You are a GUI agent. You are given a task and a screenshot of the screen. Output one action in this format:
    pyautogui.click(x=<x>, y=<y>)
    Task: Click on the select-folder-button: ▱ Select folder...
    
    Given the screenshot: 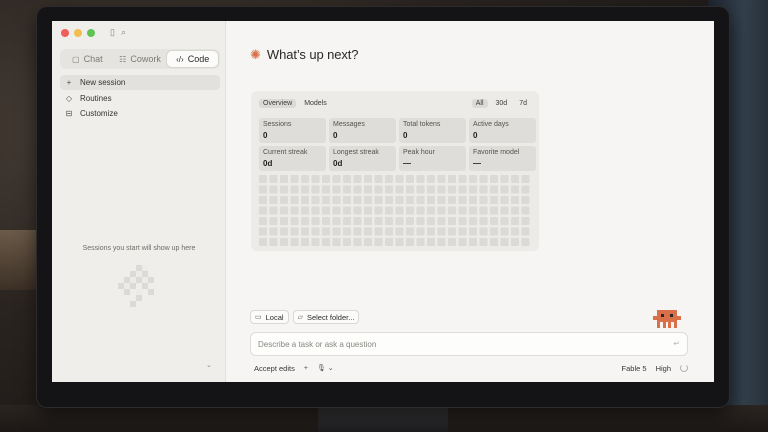 What is the action you would take?
    pyautogui.click(x=326, y=317)
    